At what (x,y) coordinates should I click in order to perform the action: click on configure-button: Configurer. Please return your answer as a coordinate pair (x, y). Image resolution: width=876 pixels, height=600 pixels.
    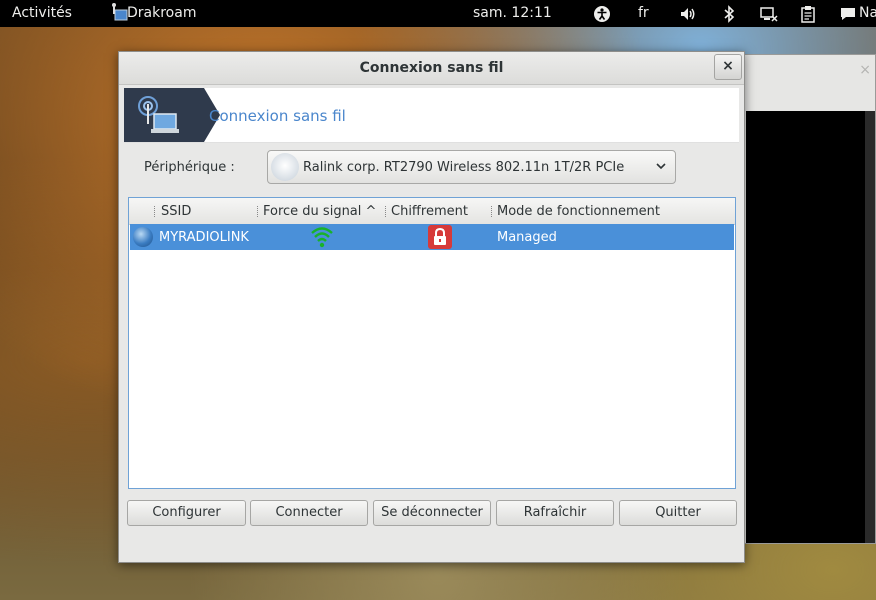
    Looking at the image, I should click on (186, 513).